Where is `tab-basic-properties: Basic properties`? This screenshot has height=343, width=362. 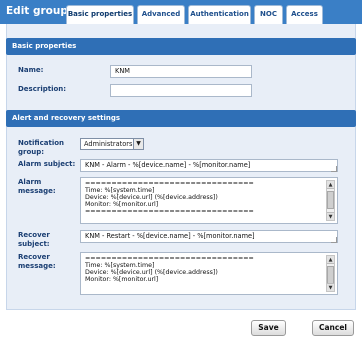 tab-basic-properties: Basic properties is located at coordinates (100, 14).